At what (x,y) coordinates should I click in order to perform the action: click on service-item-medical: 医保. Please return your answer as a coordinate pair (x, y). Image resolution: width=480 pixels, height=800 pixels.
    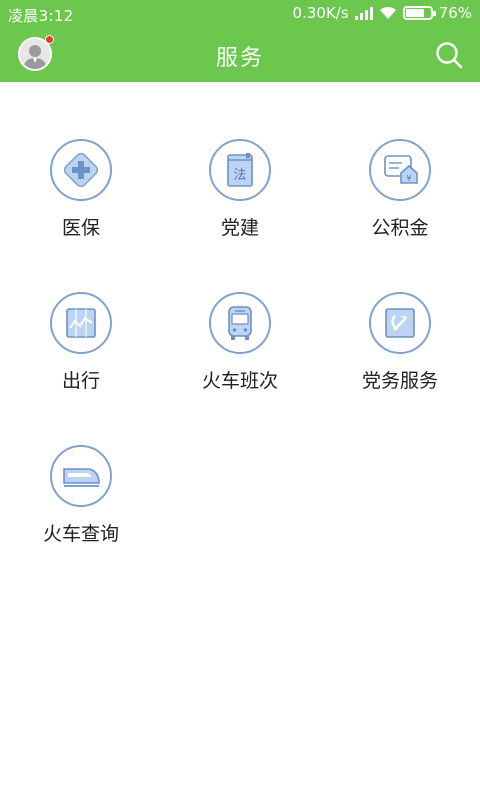
    Looking at the image, I should click on (81, 189).